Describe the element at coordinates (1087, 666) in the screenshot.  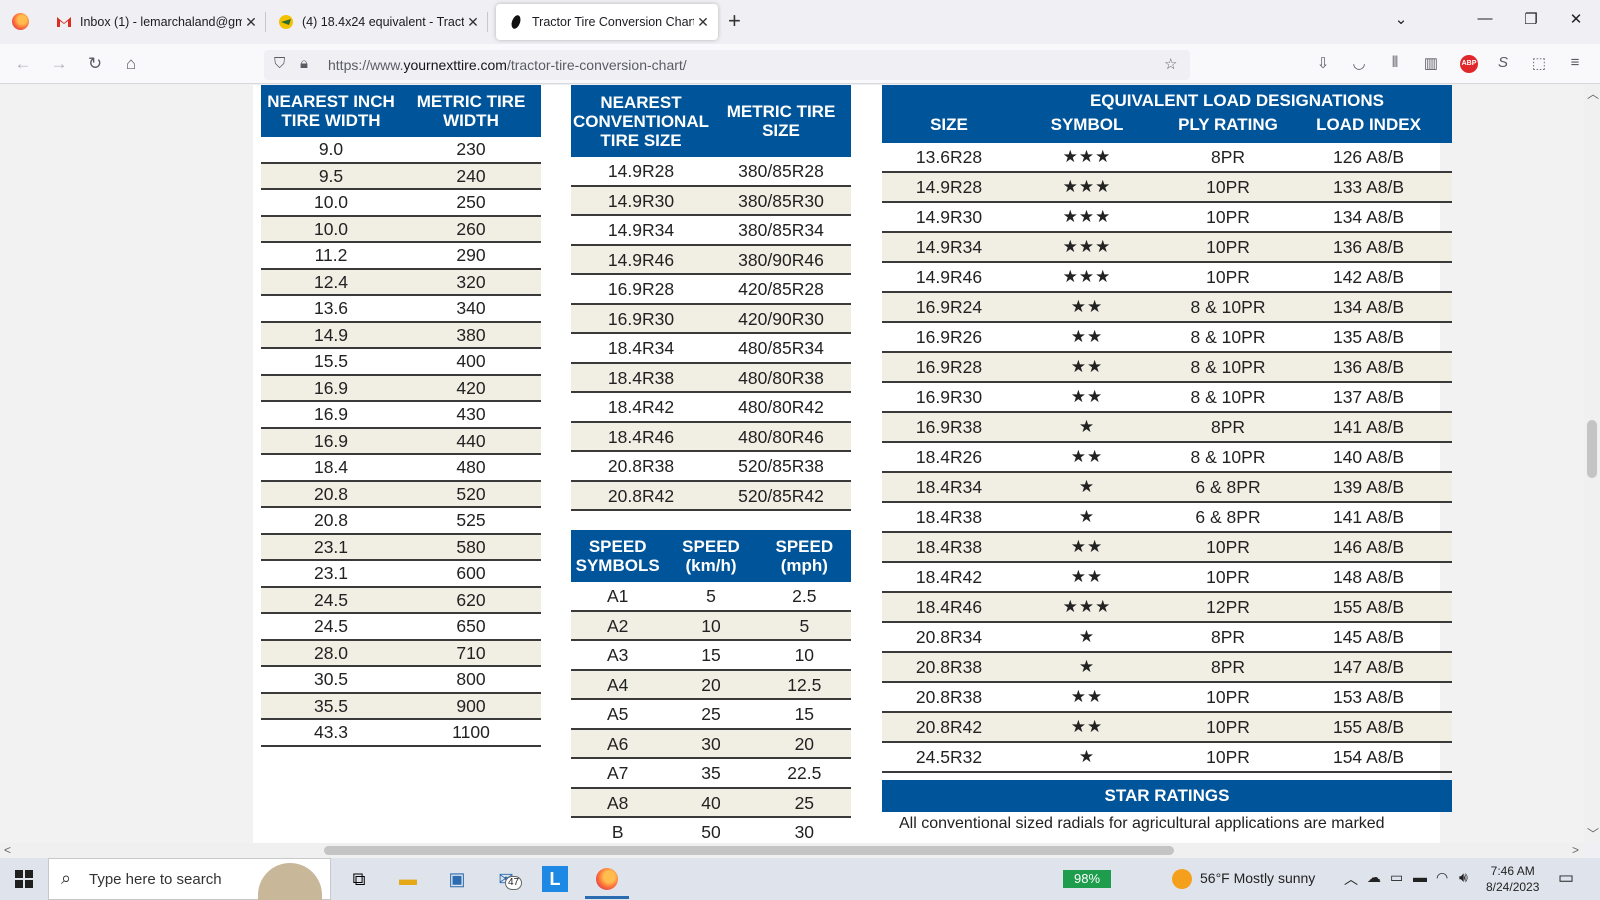
I see `table-cell: ★` at that location.